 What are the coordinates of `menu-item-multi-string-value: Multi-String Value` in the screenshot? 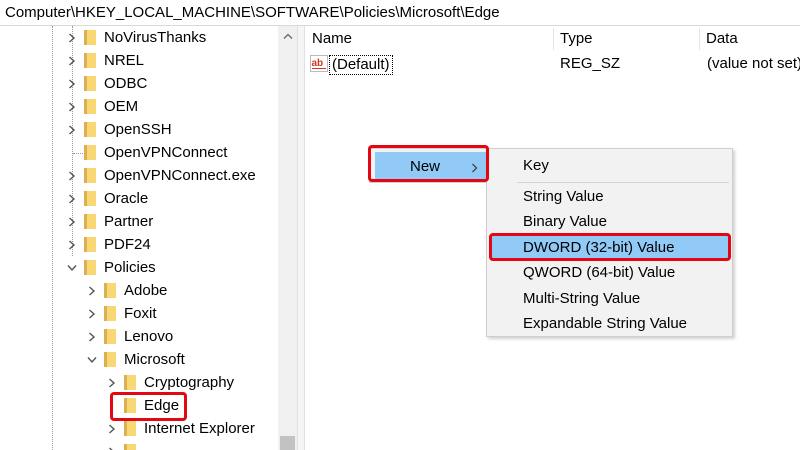 It's located at (609, 298).